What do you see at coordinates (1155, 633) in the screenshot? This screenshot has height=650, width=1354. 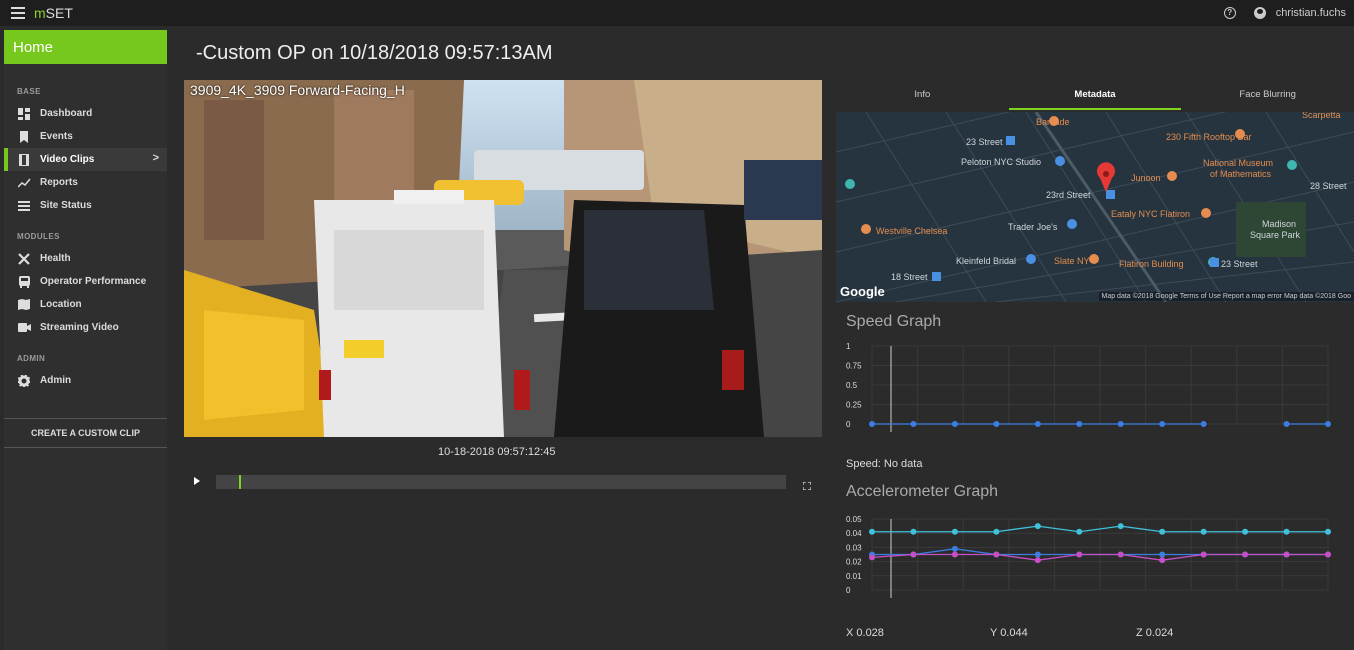 I see `accel-z-value: Z 0.024` at bounding box center [1155, 633].